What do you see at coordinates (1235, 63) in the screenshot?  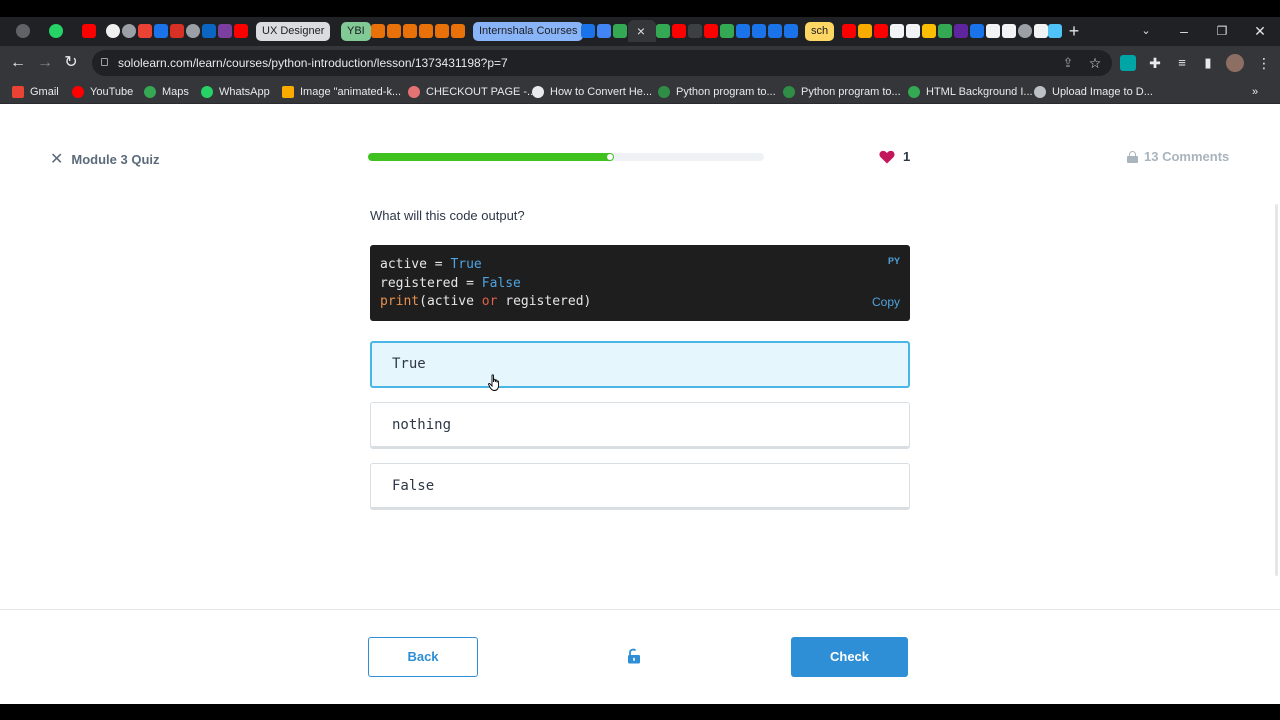 I see `profile-avatar` at bounding box center [1235, 63].